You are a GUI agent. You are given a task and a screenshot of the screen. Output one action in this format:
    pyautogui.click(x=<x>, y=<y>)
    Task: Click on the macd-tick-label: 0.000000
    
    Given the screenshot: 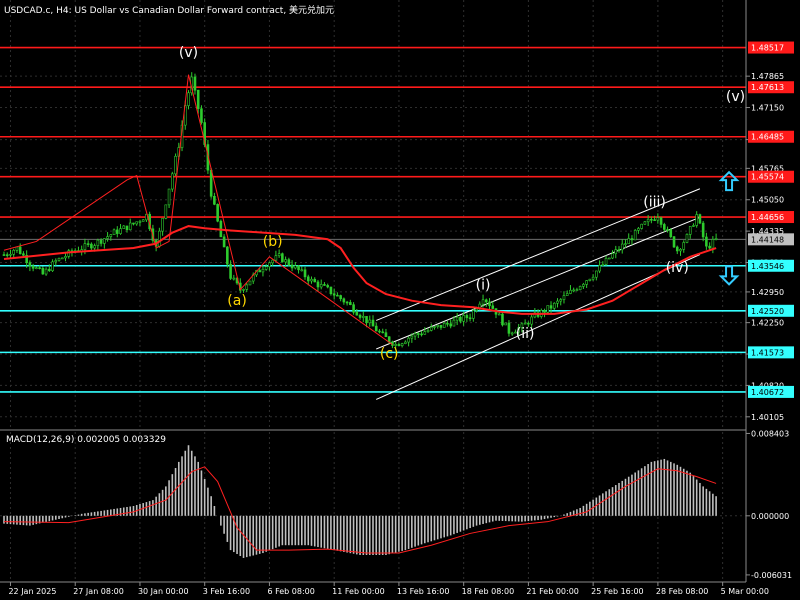 What is the action you would take?
    pyautogui.click(x=770, y=516)
    